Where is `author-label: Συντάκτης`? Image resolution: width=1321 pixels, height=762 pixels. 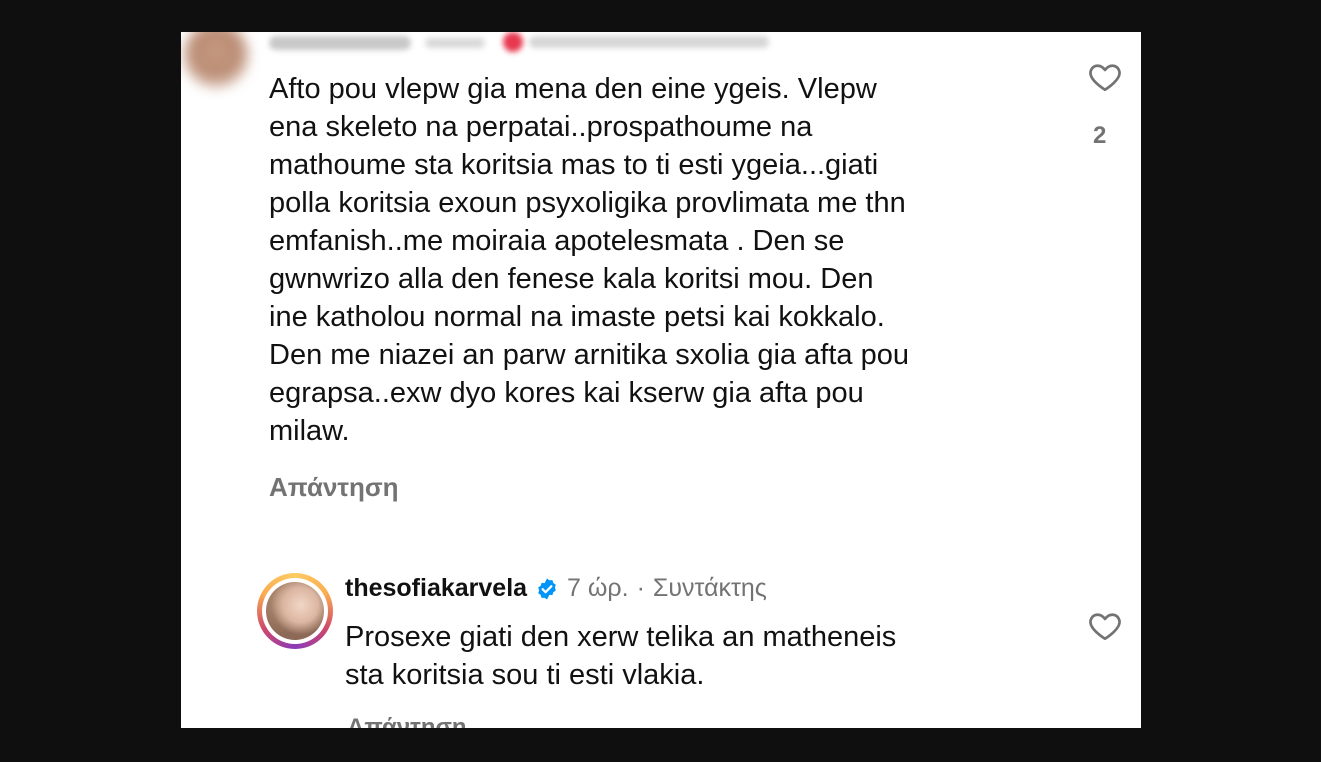 author-label: Συντάκτης is located at coordinates (709, 588).